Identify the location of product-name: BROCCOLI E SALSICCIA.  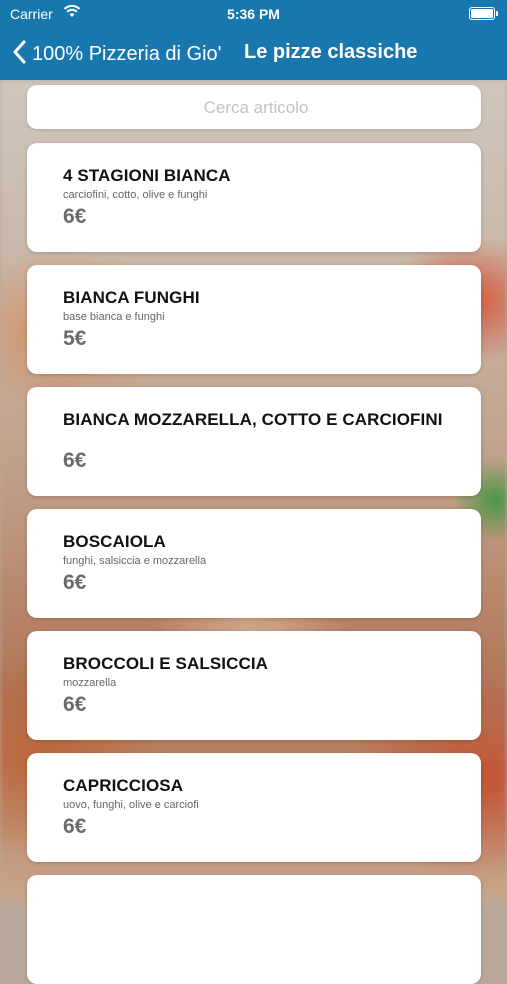
(166, 663).